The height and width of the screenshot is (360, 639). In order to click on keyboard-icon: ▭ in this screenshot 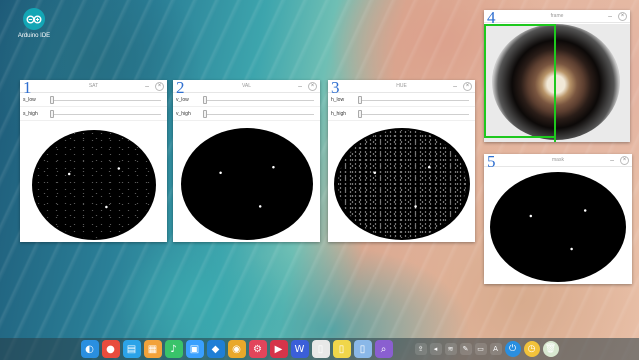, I will do `click(480, 349)`.